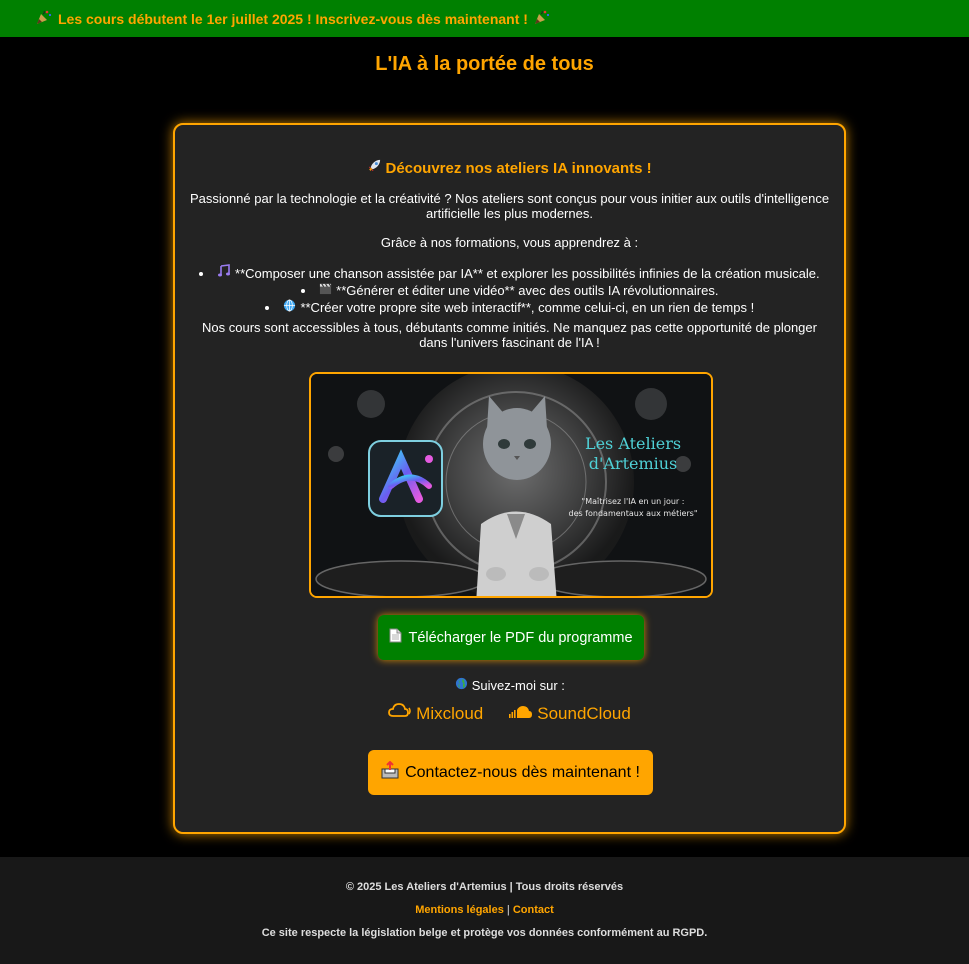 This screenshot has width=969, height=964. What do you see at coordinates (518, 168) in the screenshot?
I see `card-heading-text: Découvrez nos ateliers IA innovants !` at bounding box center [518, 168].